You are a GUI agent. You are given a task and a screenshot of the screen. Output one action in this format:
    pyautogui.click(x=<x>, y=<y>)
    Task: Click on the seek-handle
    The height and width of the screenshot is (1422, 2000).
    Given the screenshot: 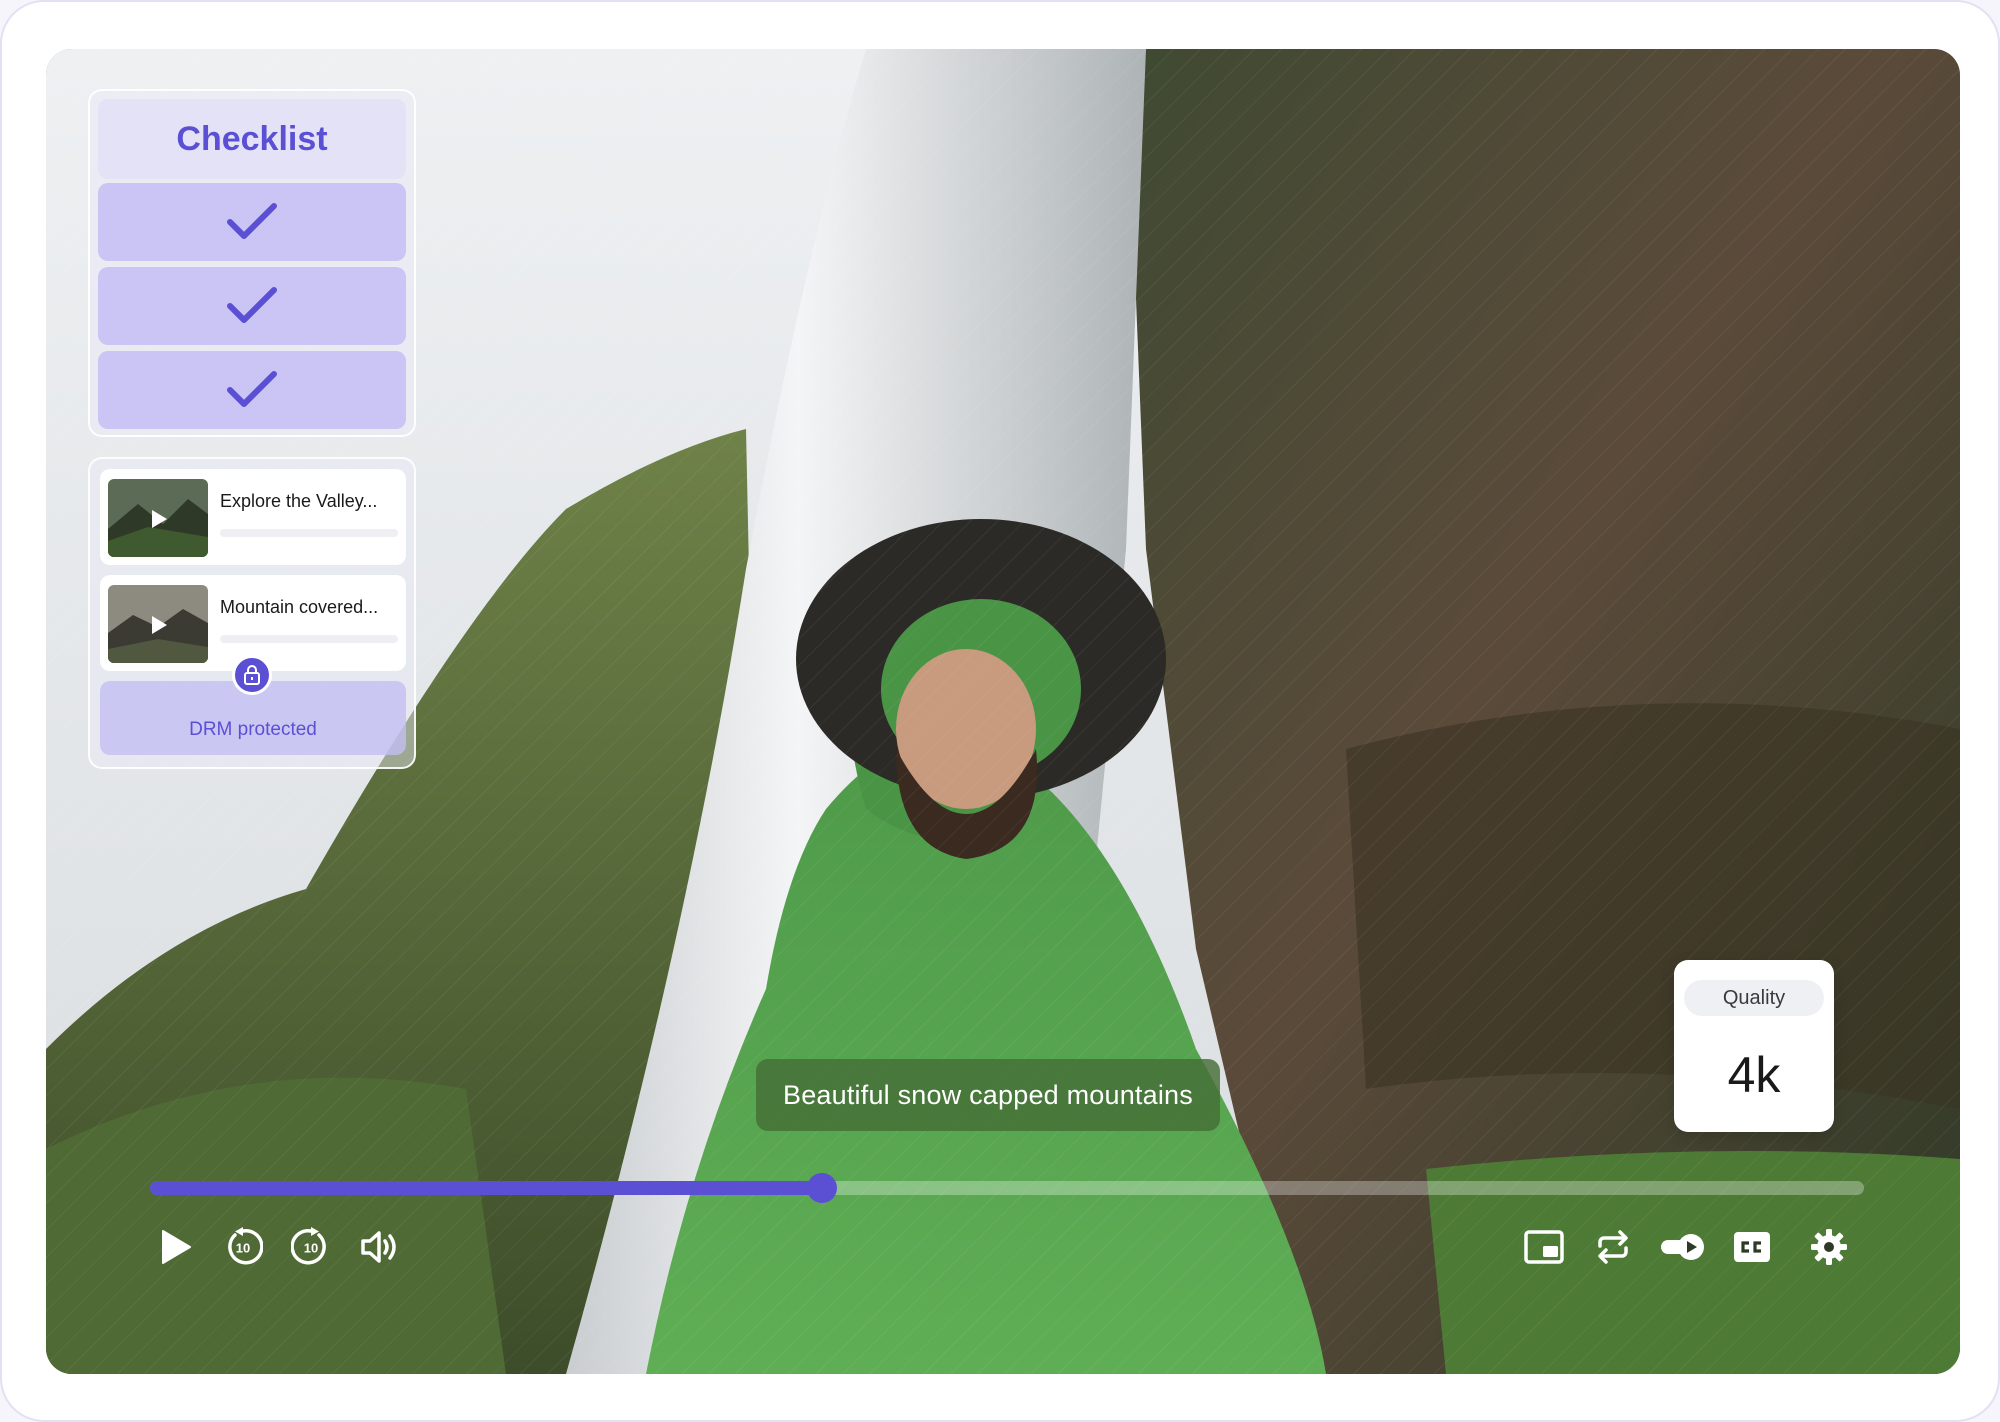 What is the action you would take?
    pyautogui.click(x=821, y=1188)
    